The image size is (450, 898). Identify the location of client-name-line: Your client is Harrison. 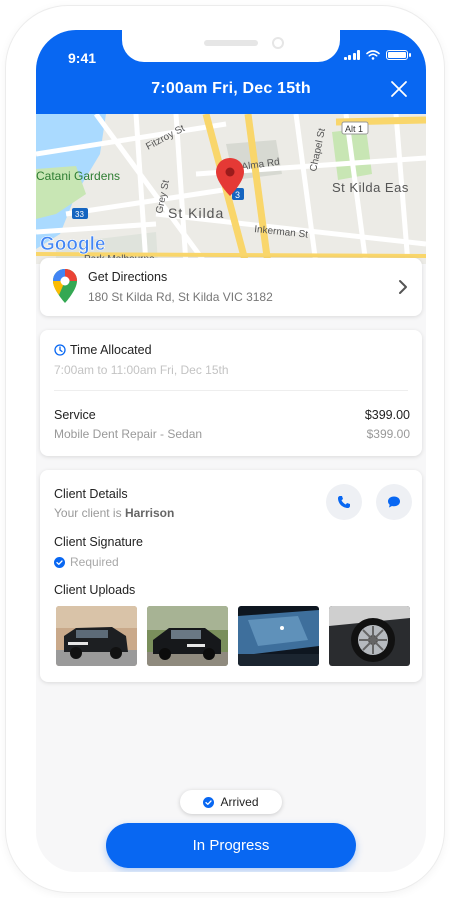
(114, 513).